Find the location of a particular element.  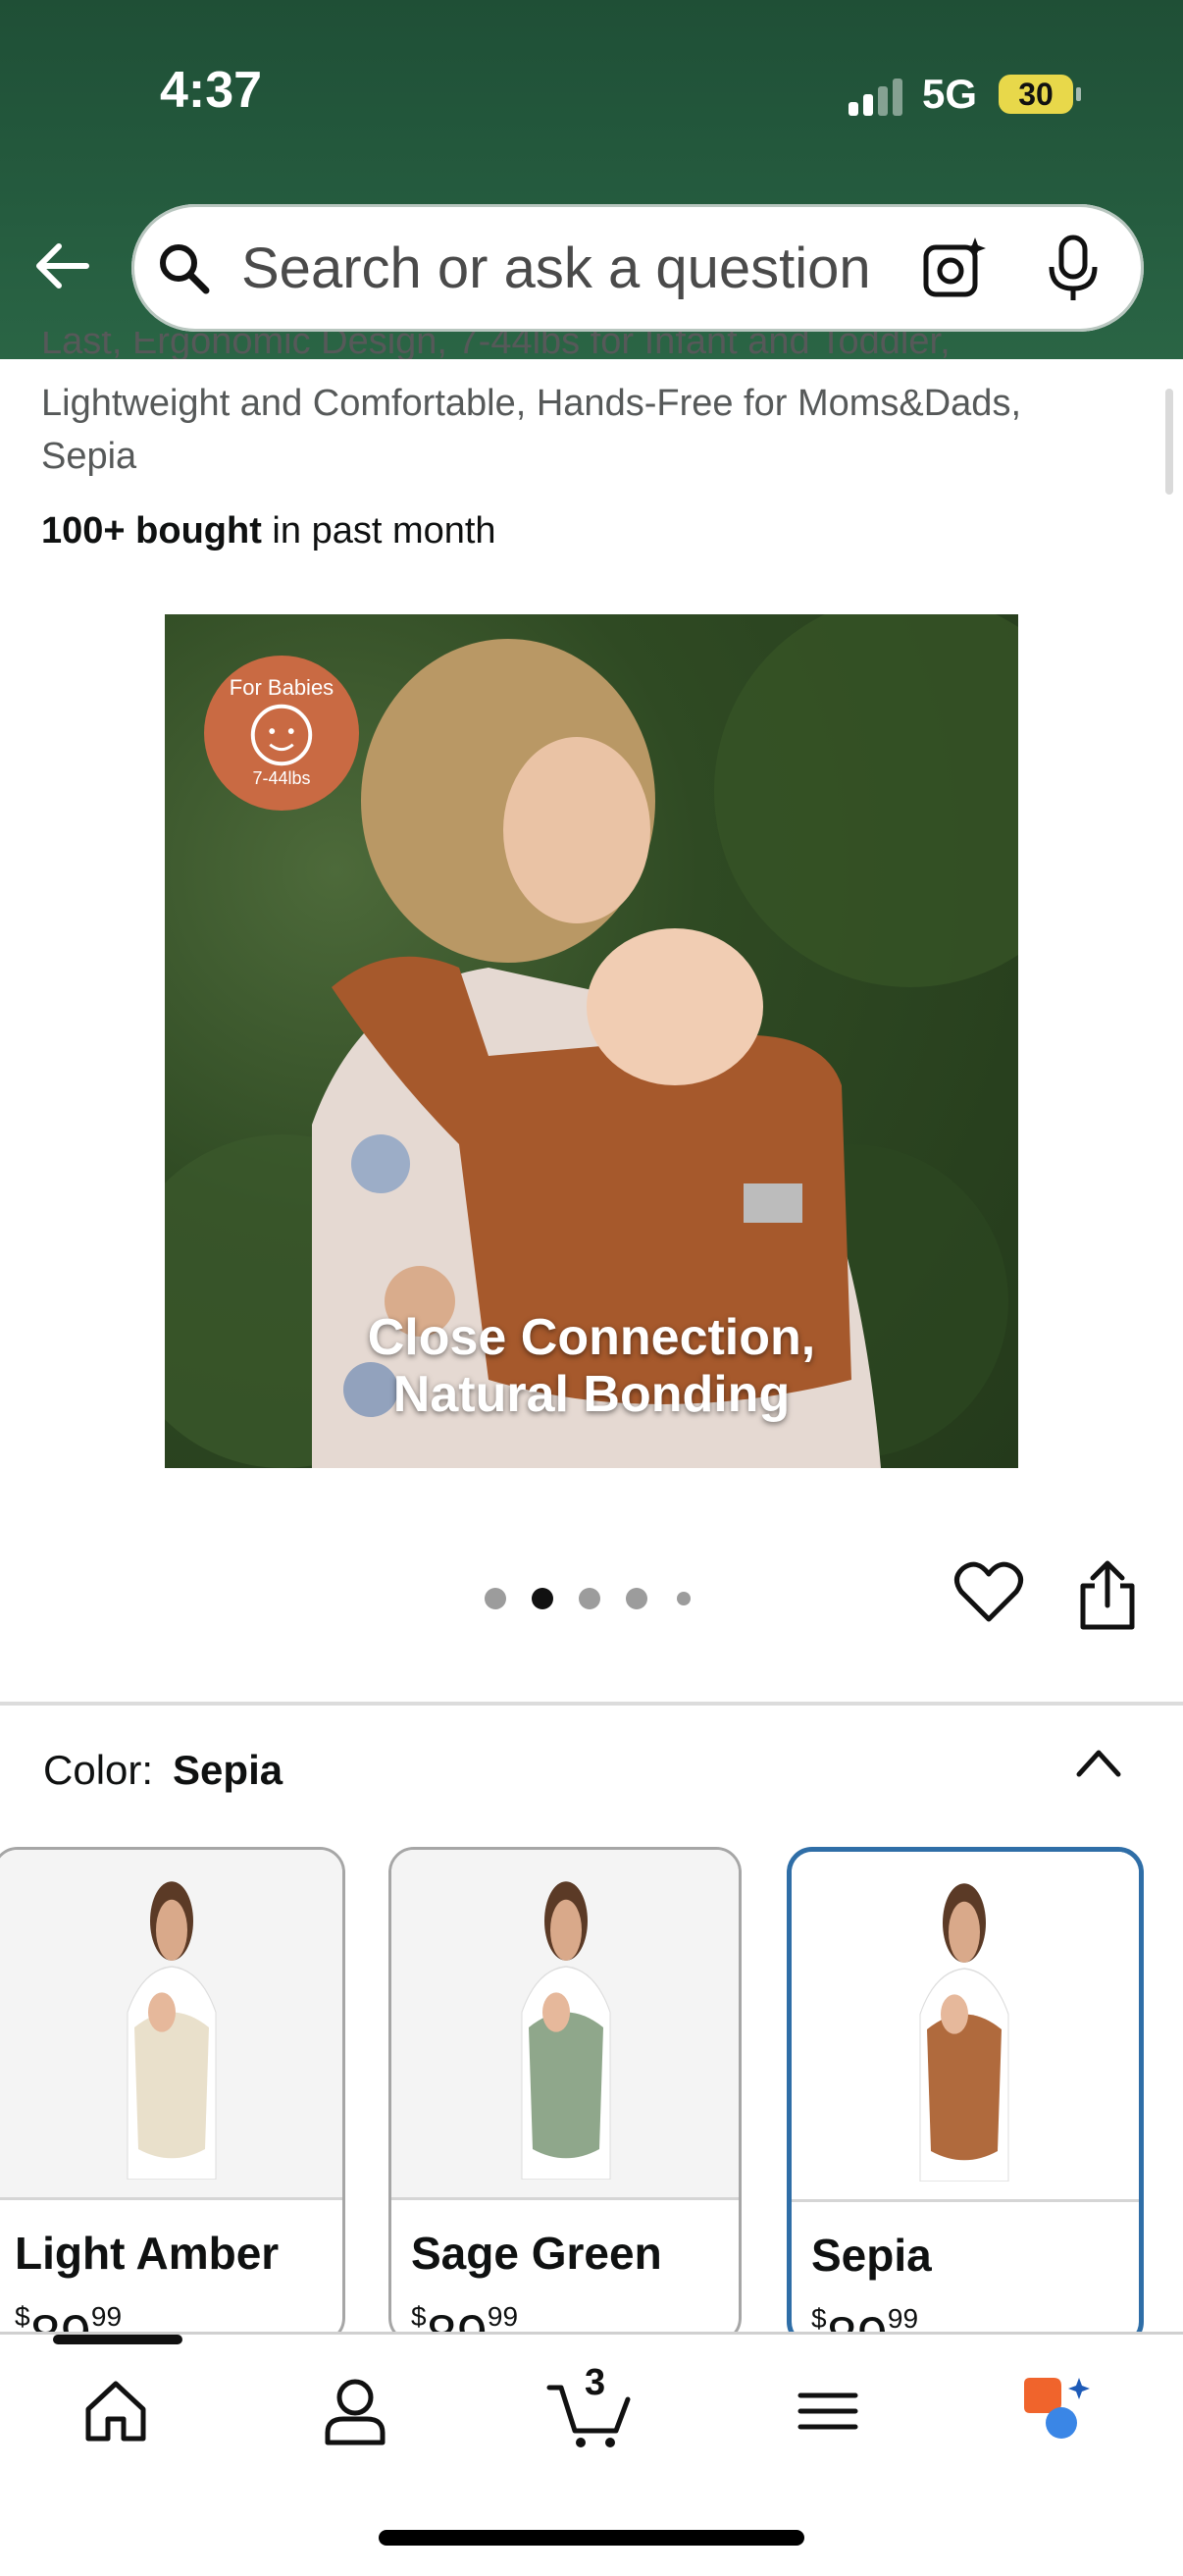

section-divider is located at coordinates (591, 1704).